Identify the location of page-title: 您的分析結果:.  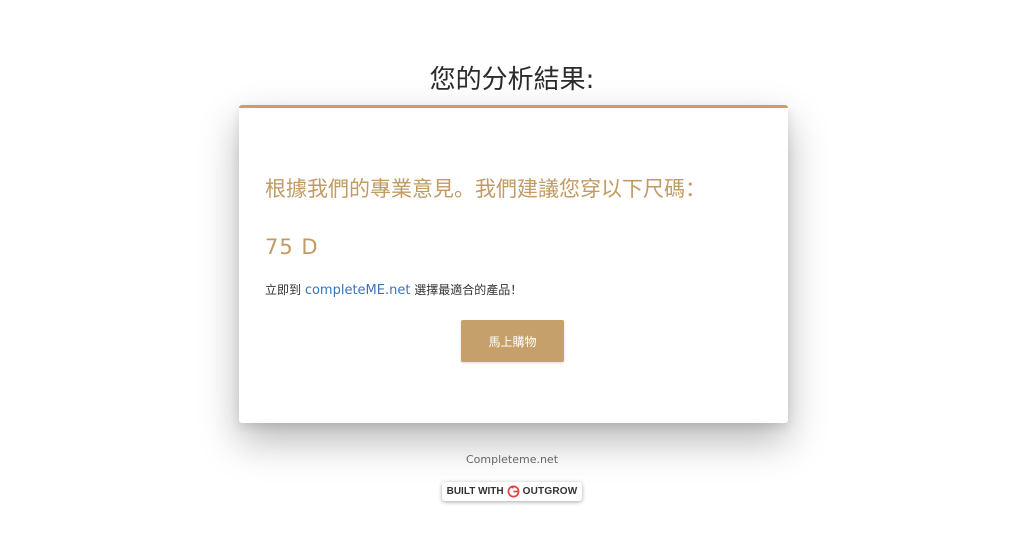
(512, 80).